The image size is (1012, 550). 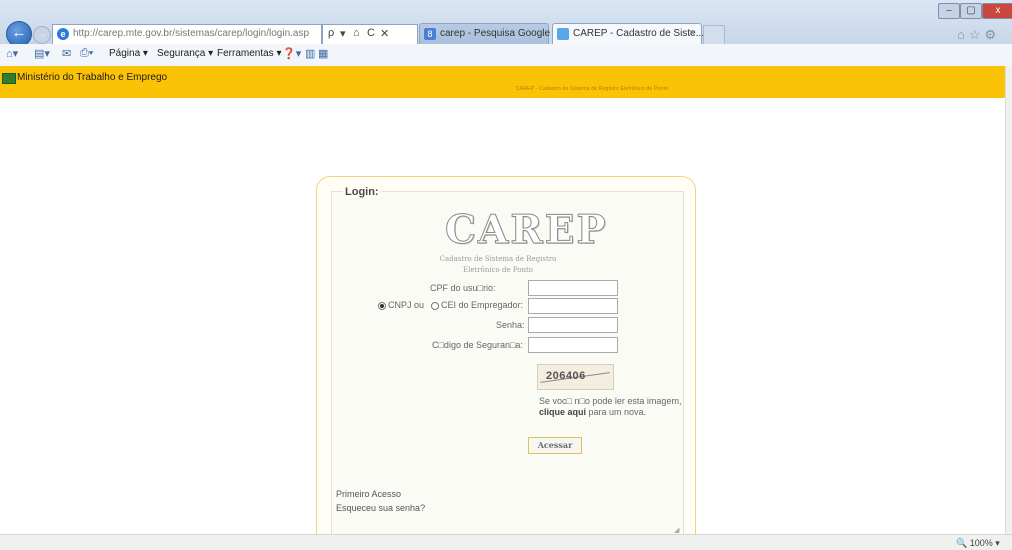 What do you see at coordinates (356, 33) in the screenshot?
I see `compat-view-icon: ⌂` at bounding box center [356, 33].